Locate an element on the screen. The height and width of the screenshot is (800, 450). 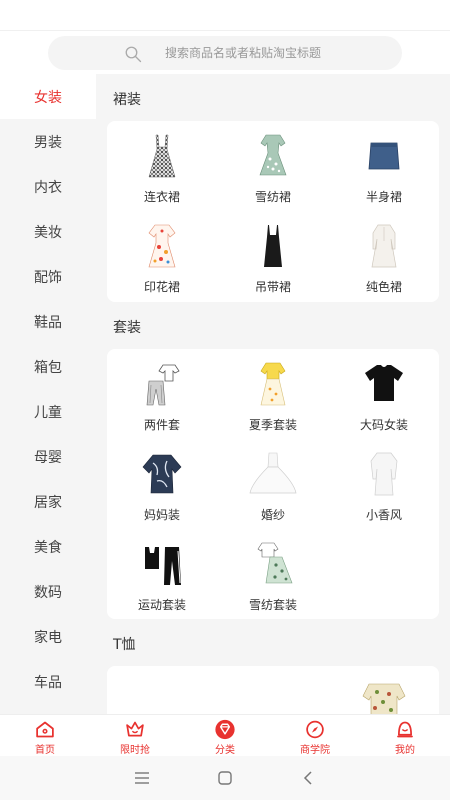
category-item: 吊带裙 is located at coordinates (273, 258).